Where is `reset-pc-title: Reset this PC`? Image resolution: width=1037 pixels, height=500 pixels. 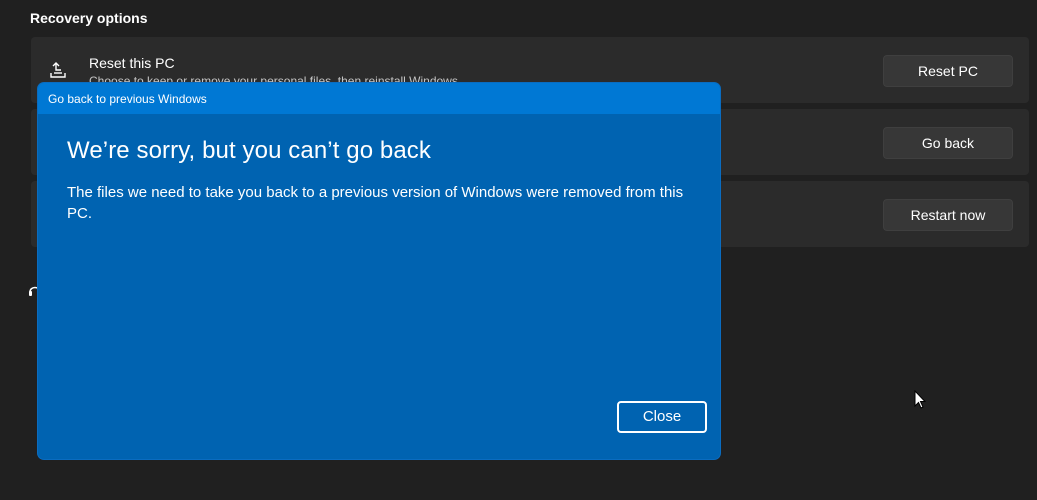
reset-pc-title: Reset this PC is located at coordinates (132, 63).